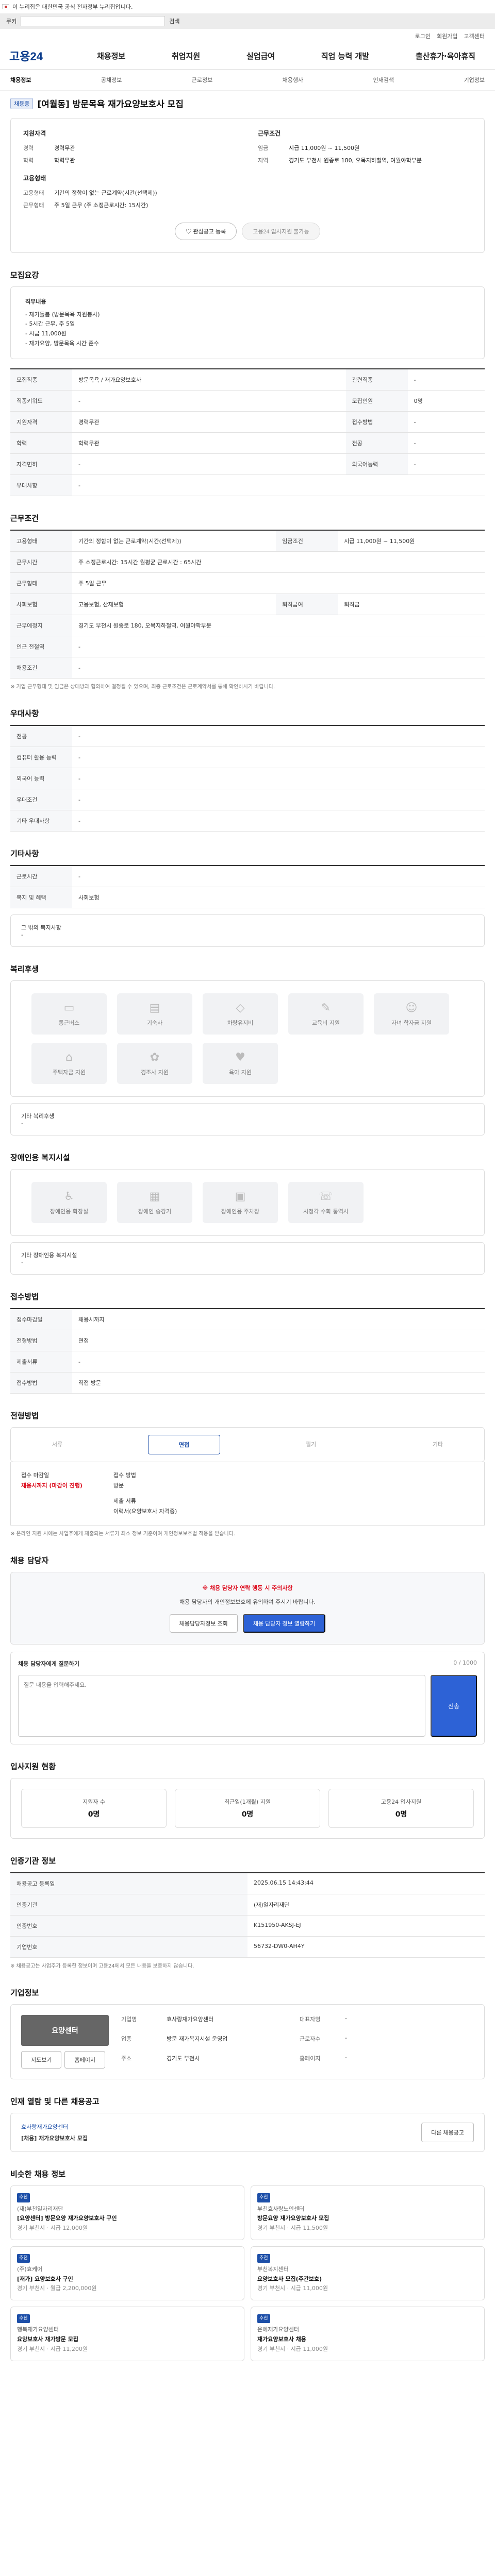  I want to click on row-label: 자격면허, so click(41, 464).